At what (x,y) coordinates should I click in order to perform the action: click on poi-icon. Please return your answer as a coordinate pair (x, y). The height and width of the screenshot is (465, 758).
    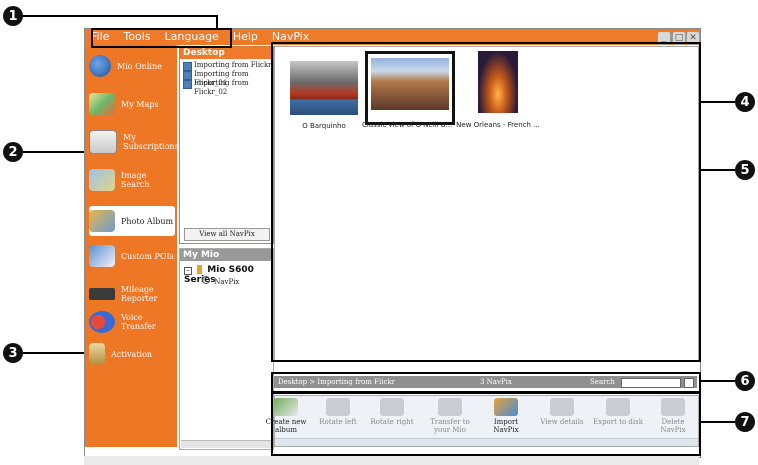
    Looking at the image, I should click on (102, 256).